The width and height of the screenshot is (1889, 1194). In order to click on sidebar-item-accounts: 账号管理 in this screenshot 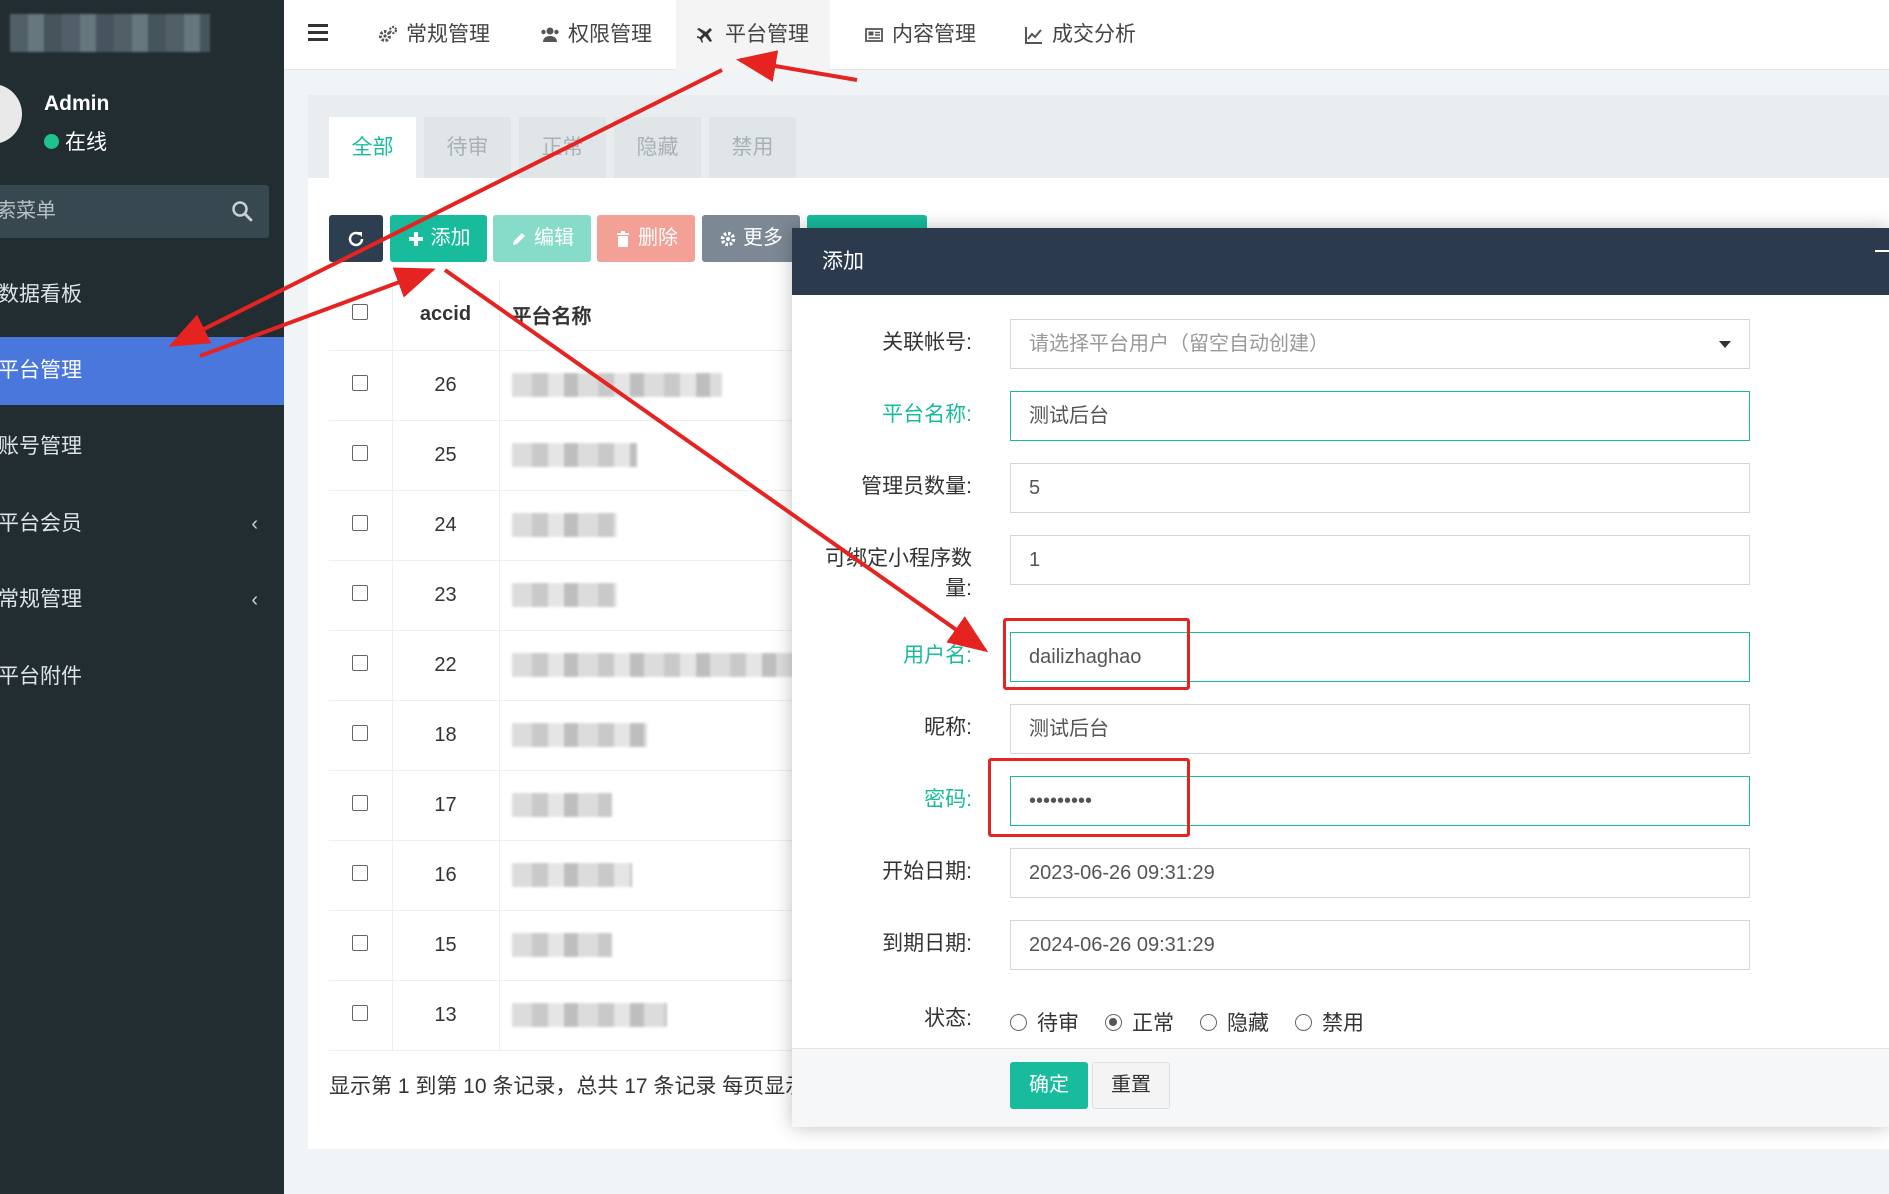, I will do `click(142, 447)`.